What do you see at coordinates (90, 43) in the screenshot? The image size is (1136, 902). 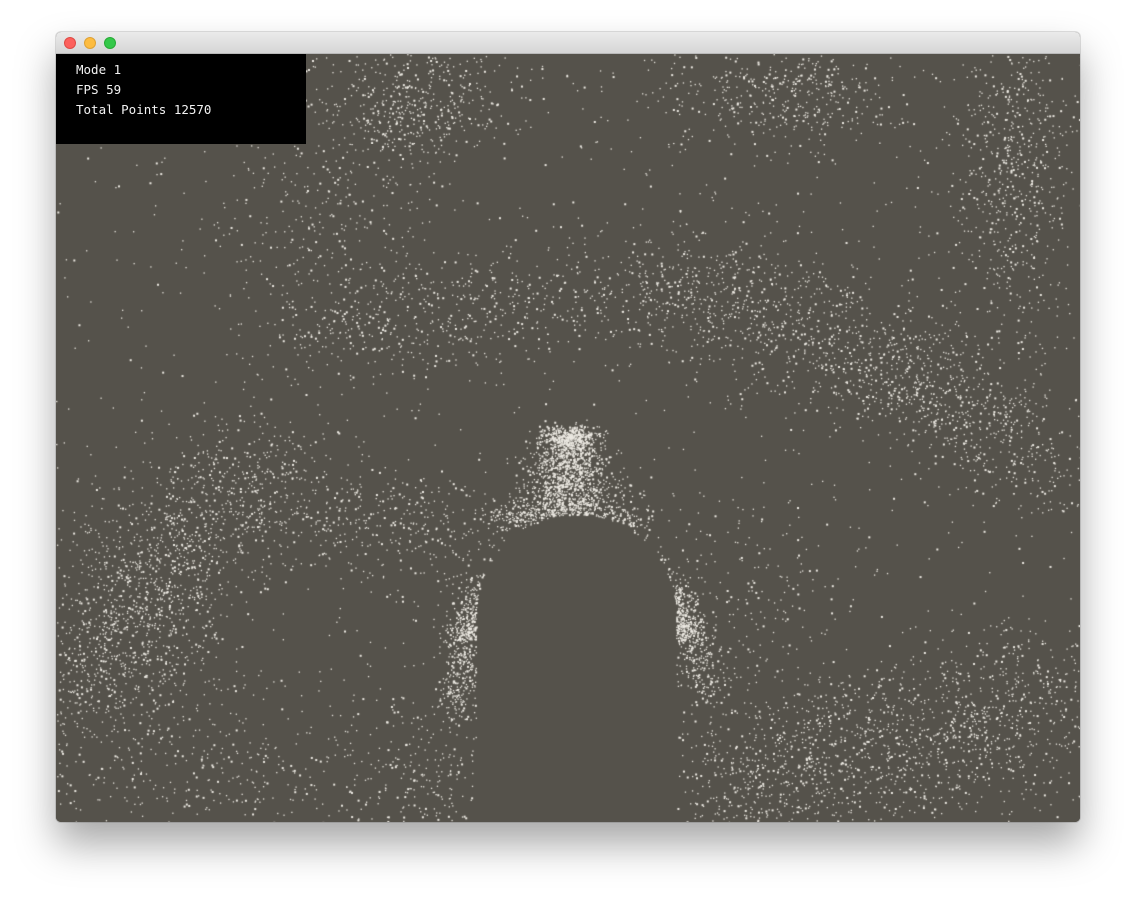 I see `minimize-button` at bounding box center [90, 43].